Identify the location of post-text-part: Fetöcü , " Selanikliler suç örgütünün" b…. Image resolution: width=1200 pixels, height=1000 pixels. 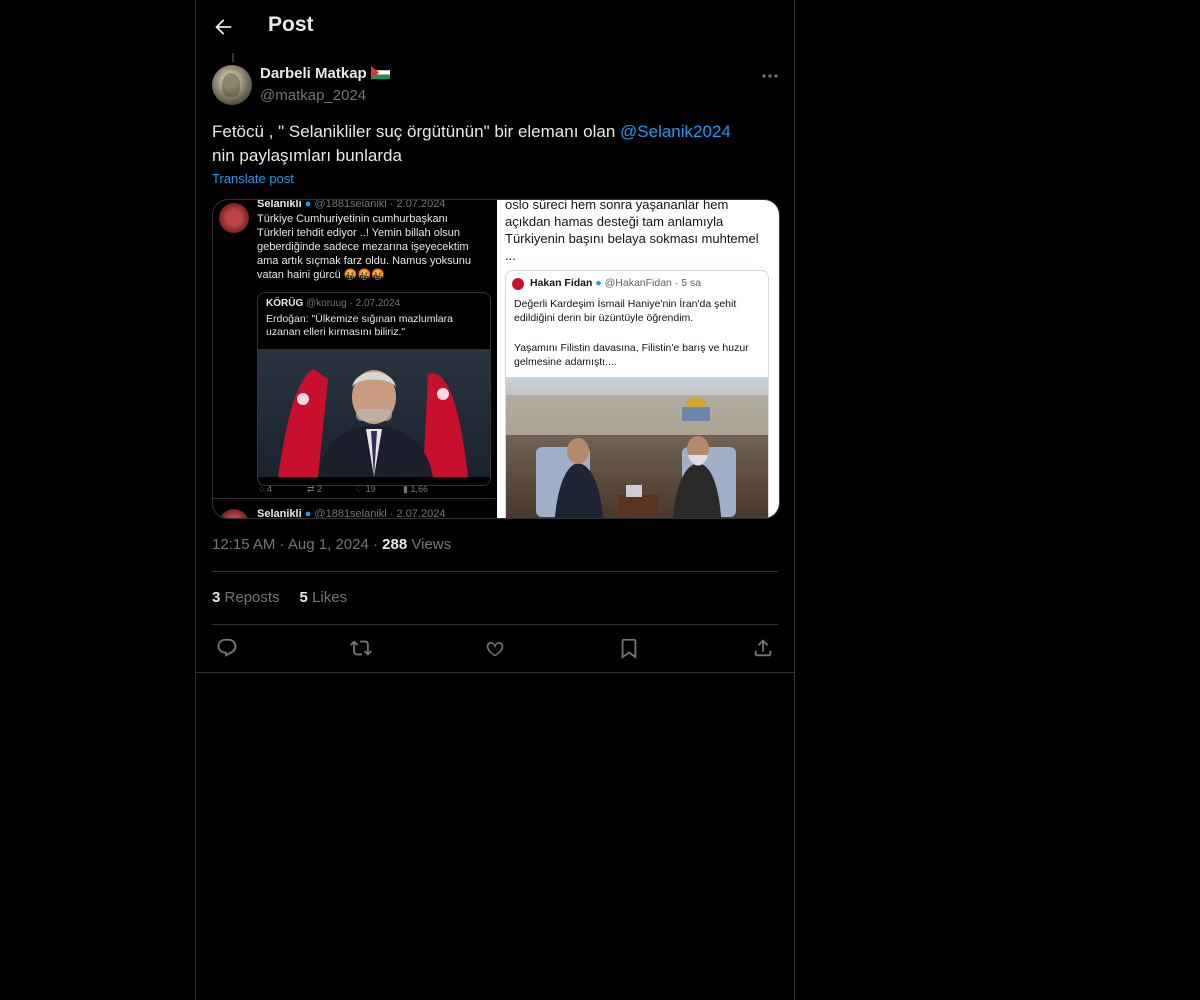
(416, 131).